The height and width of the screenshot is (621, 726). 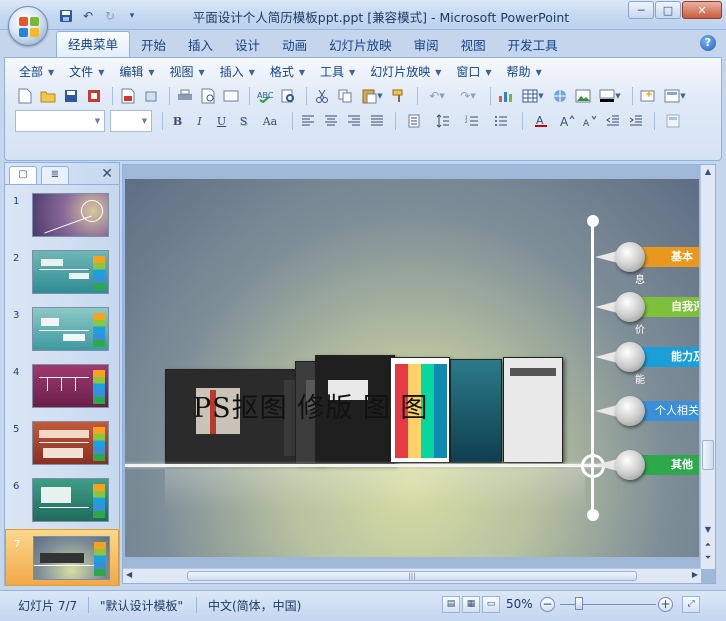 I want to click on zoom-slider-thumb, so click(x=579, y=603).